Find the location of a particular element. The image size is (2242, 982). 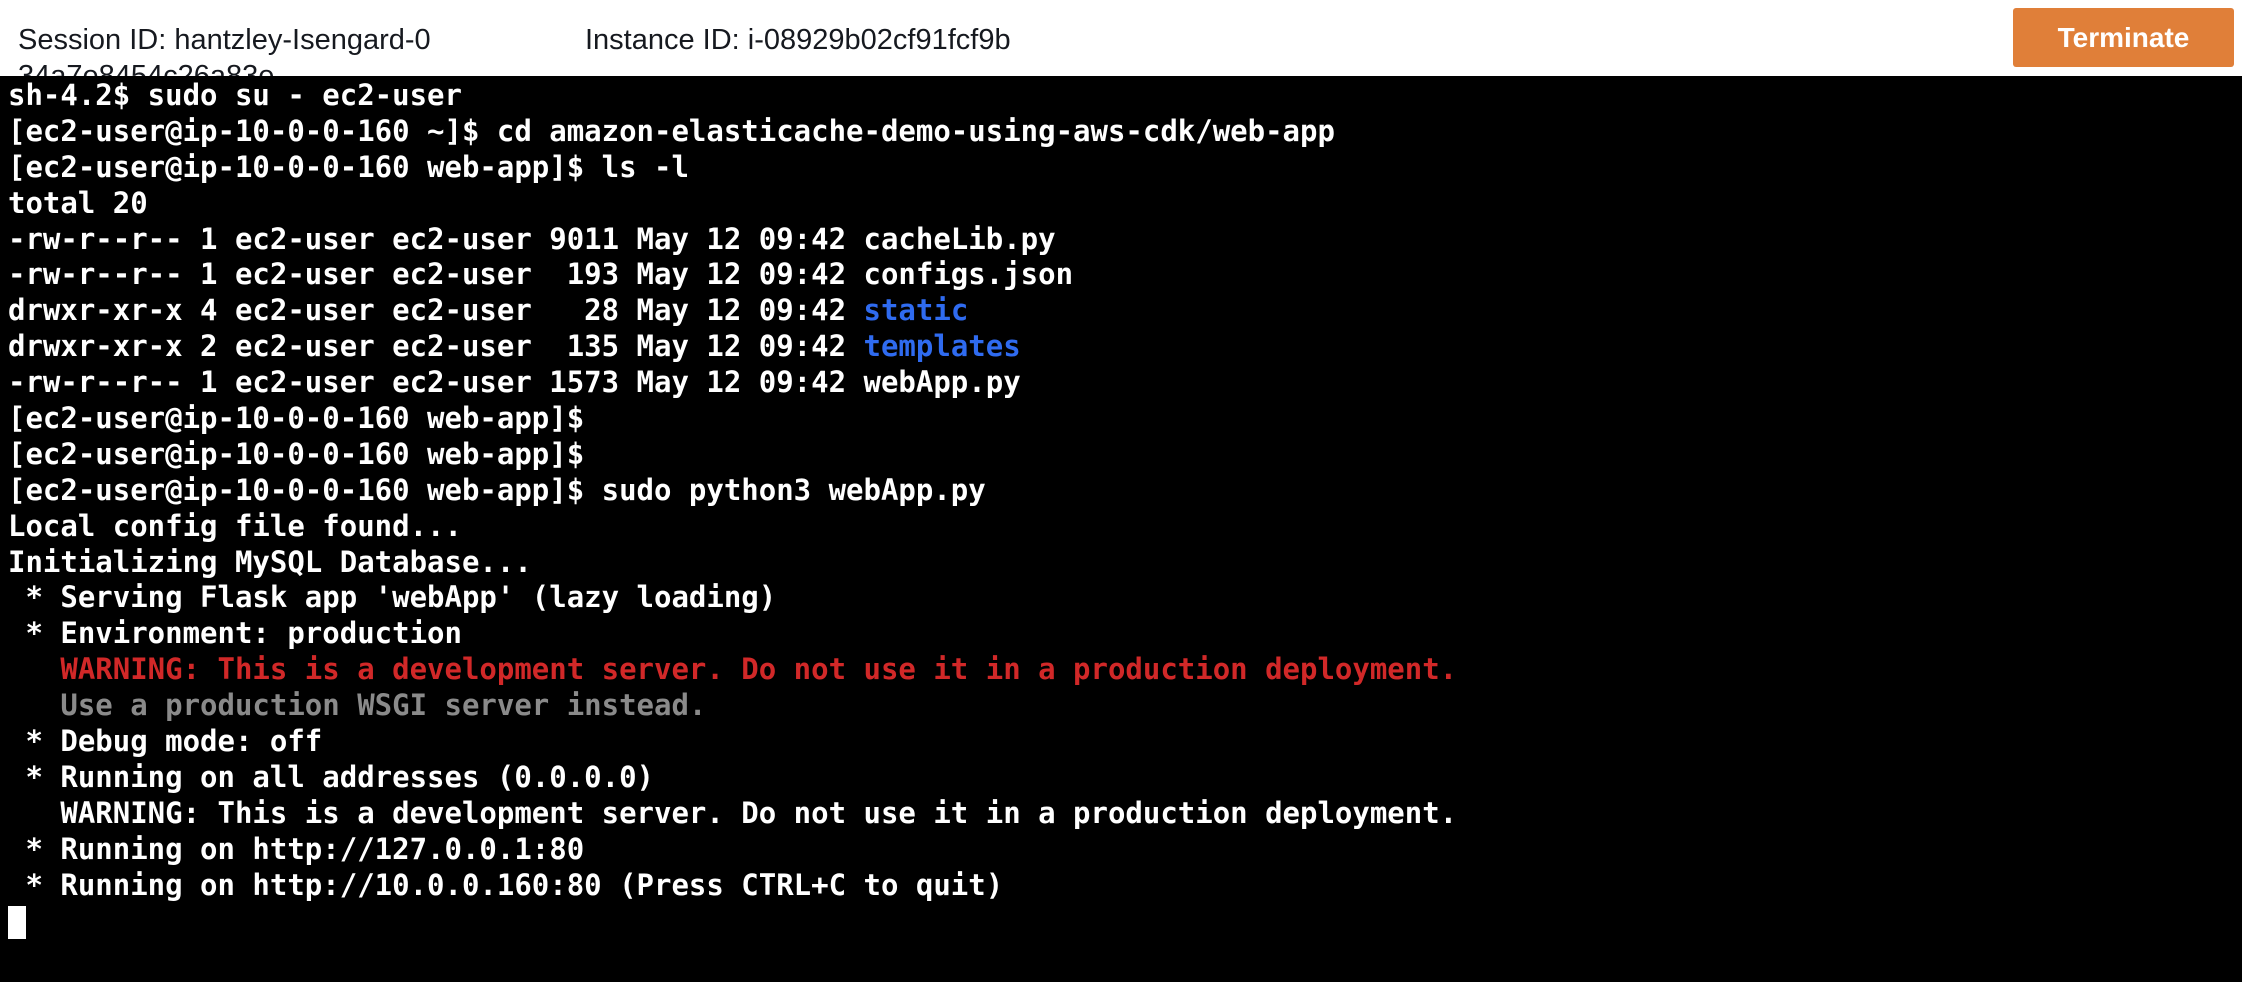

terminal-text: static is located at coordinates (916, 310).